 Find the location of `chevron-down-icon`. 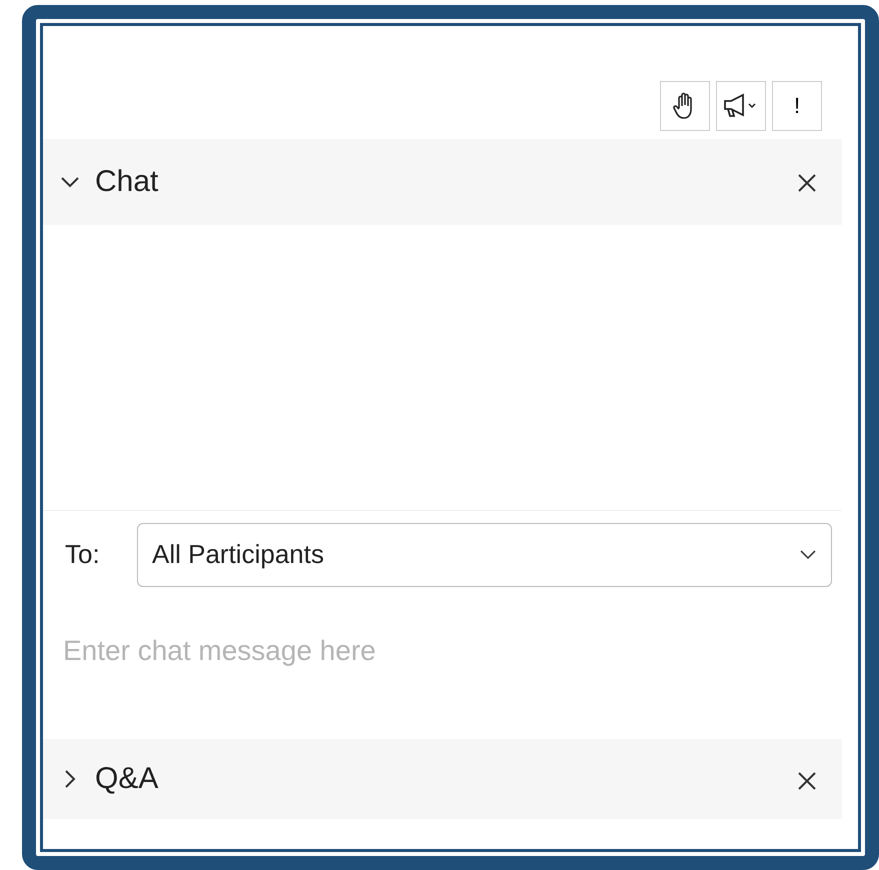

chevron-down-icon is located at coordinates (808, 554).